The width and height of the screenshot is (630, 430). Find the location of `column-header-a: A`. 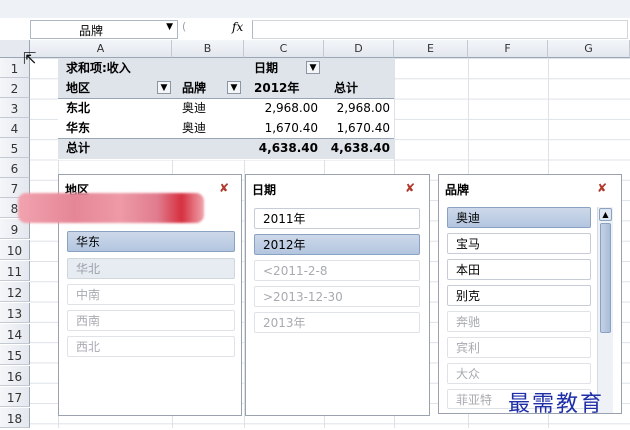

column-header-a: A is located at coordinates (101, 49).